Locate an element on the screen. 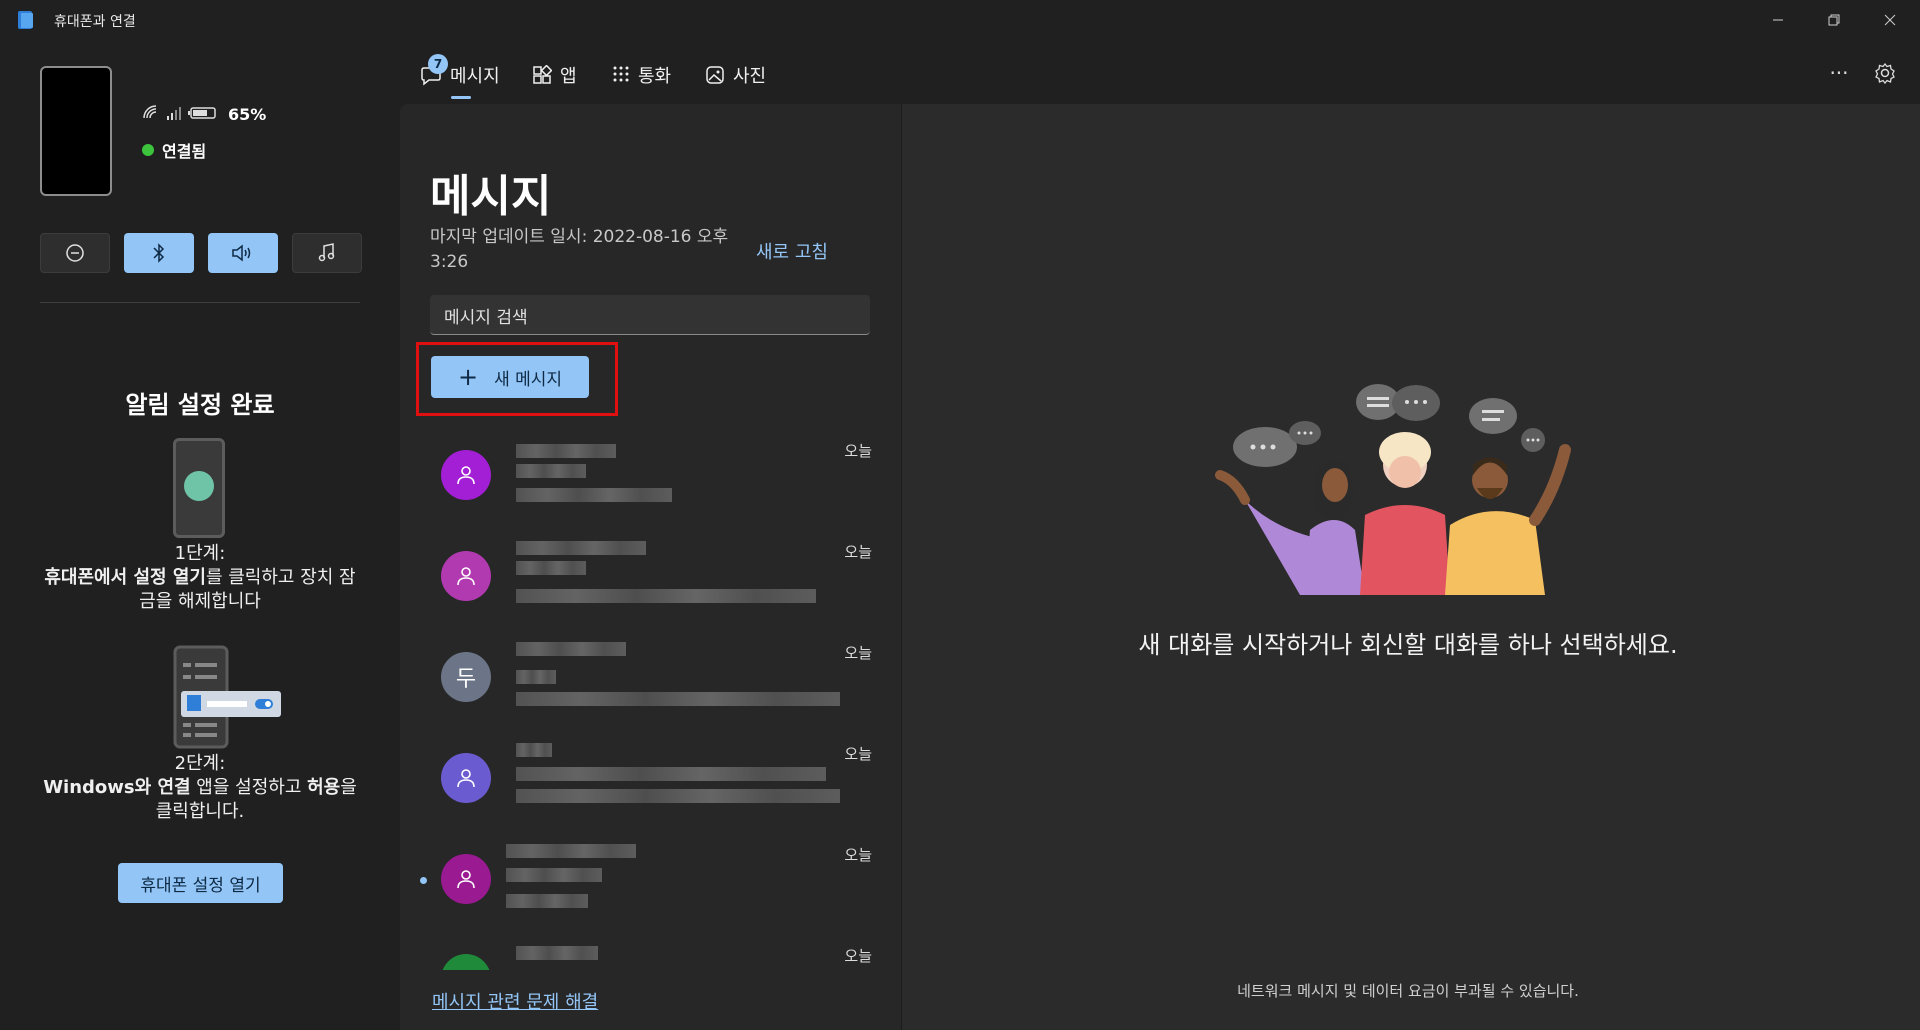  lock-icon is located at coordinates (199, 486).